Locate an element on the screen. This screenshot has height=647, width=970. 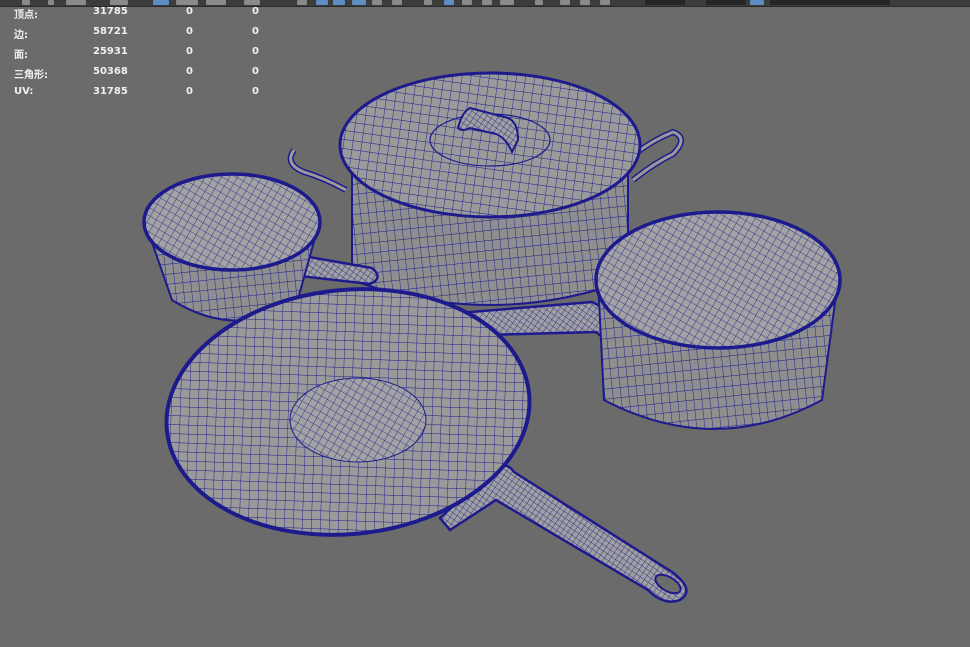
small-pan-rim is located at coordinates (232, 222).